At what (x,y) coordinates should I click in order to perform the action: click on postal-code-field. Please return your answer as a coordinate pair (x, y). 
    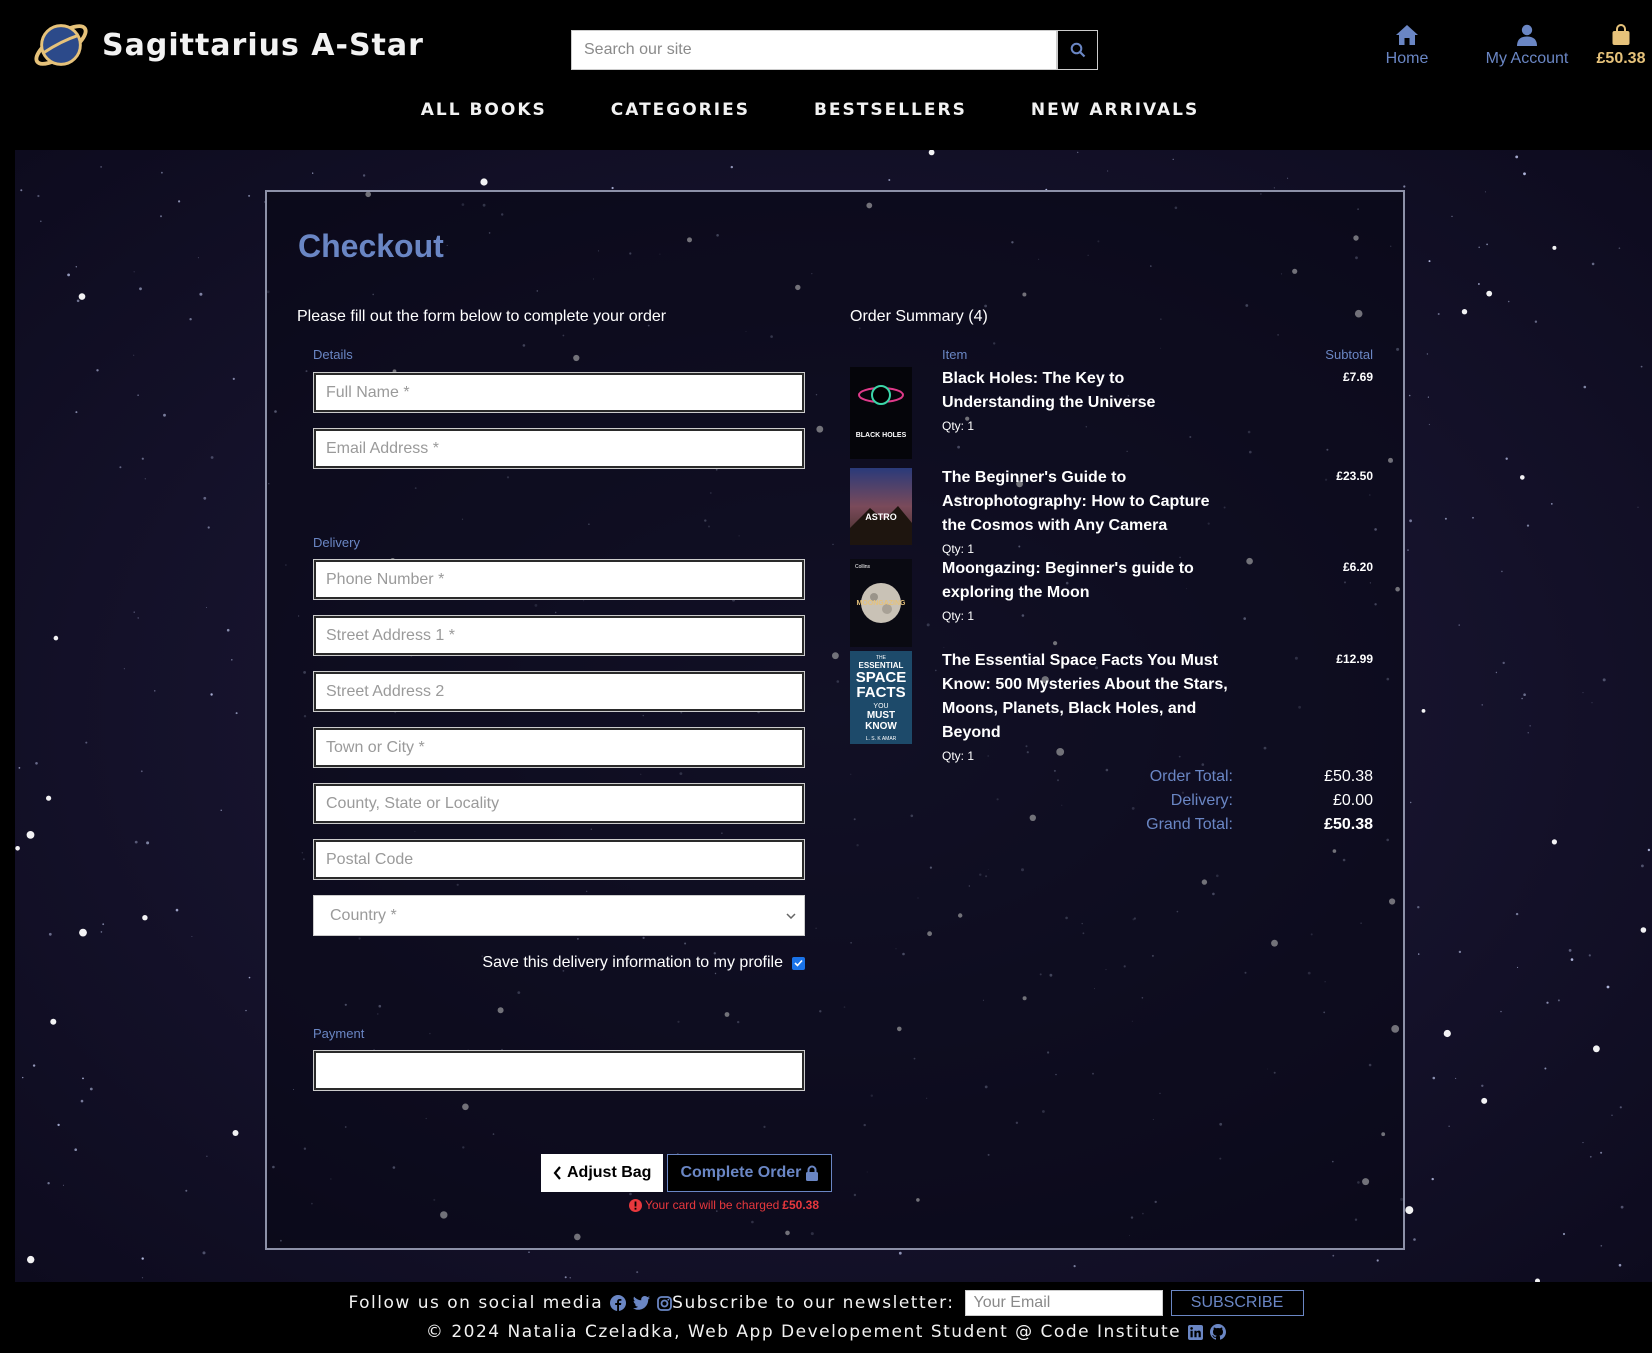
    Looking at the image, I should click on (559, 859).